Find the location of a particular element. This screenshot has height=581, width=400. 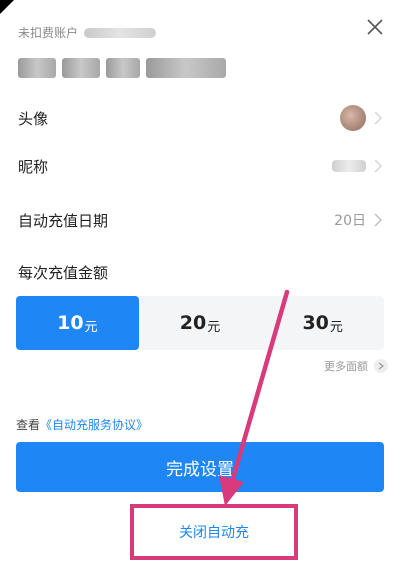

close-auto-recharge-button: 关闭自动充 is located at coordinates (214, 532).